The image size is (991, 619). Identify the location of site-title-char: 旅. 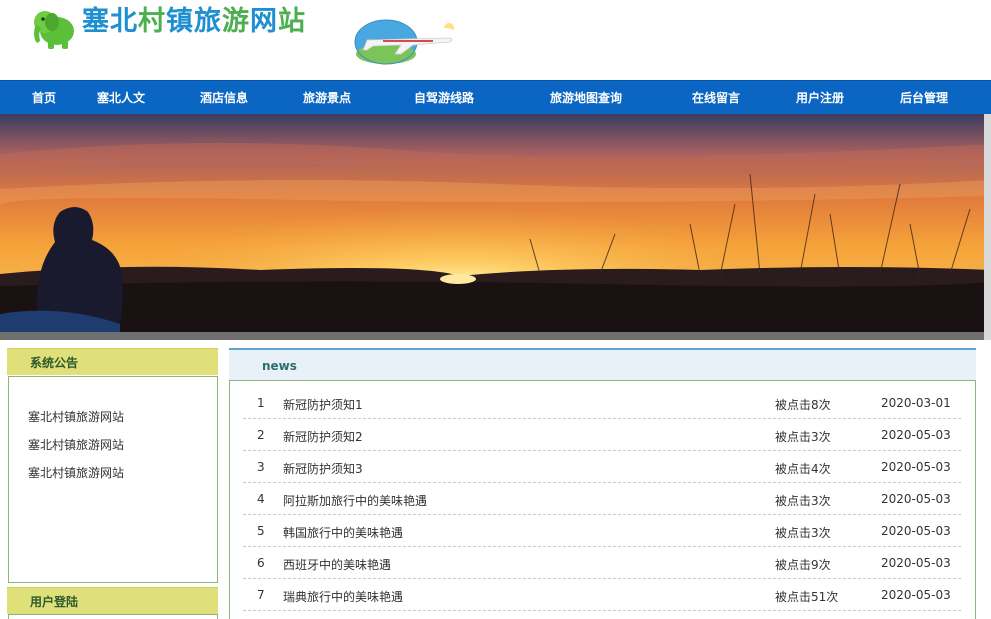
(208, 21).